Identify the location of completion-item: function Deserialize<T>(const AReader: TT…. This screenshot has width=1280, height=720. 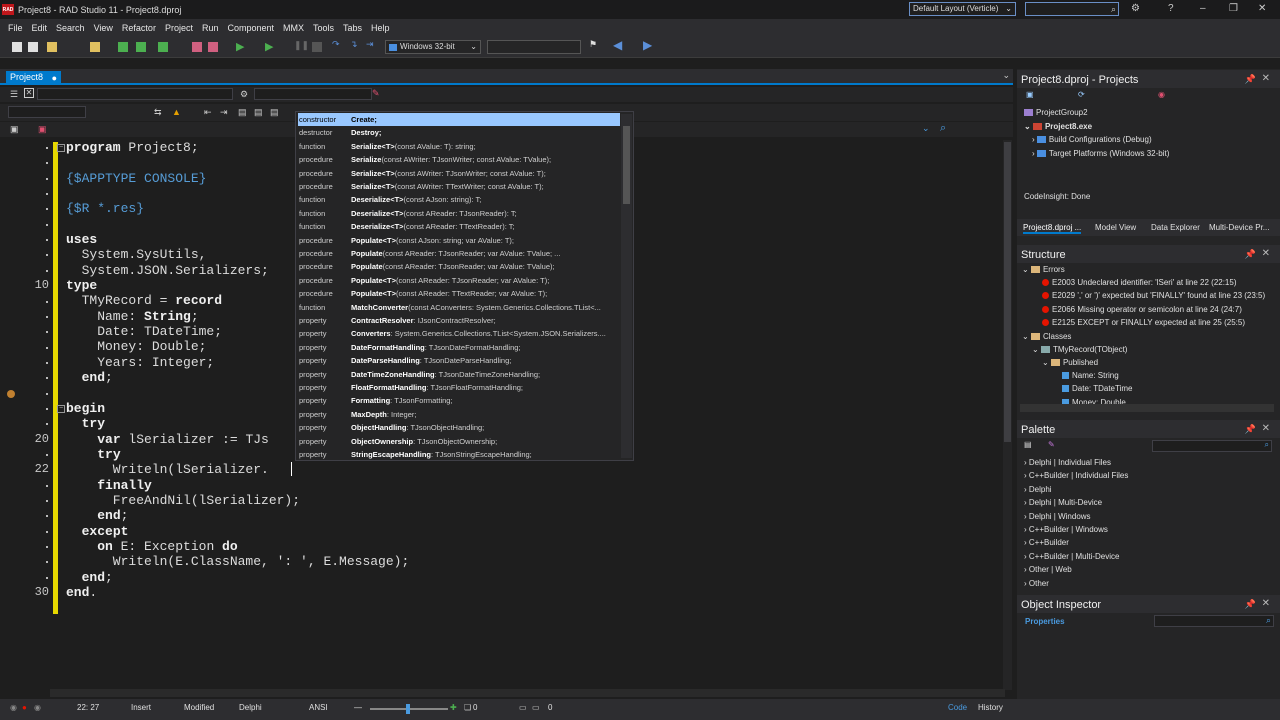
(459, 226).